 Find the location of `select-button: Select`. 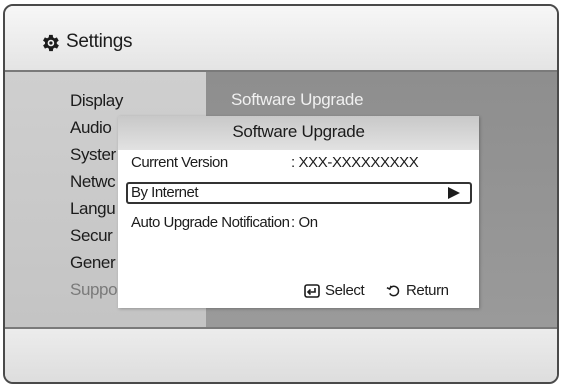

select-button: Select is located at coordinates (345, 290).